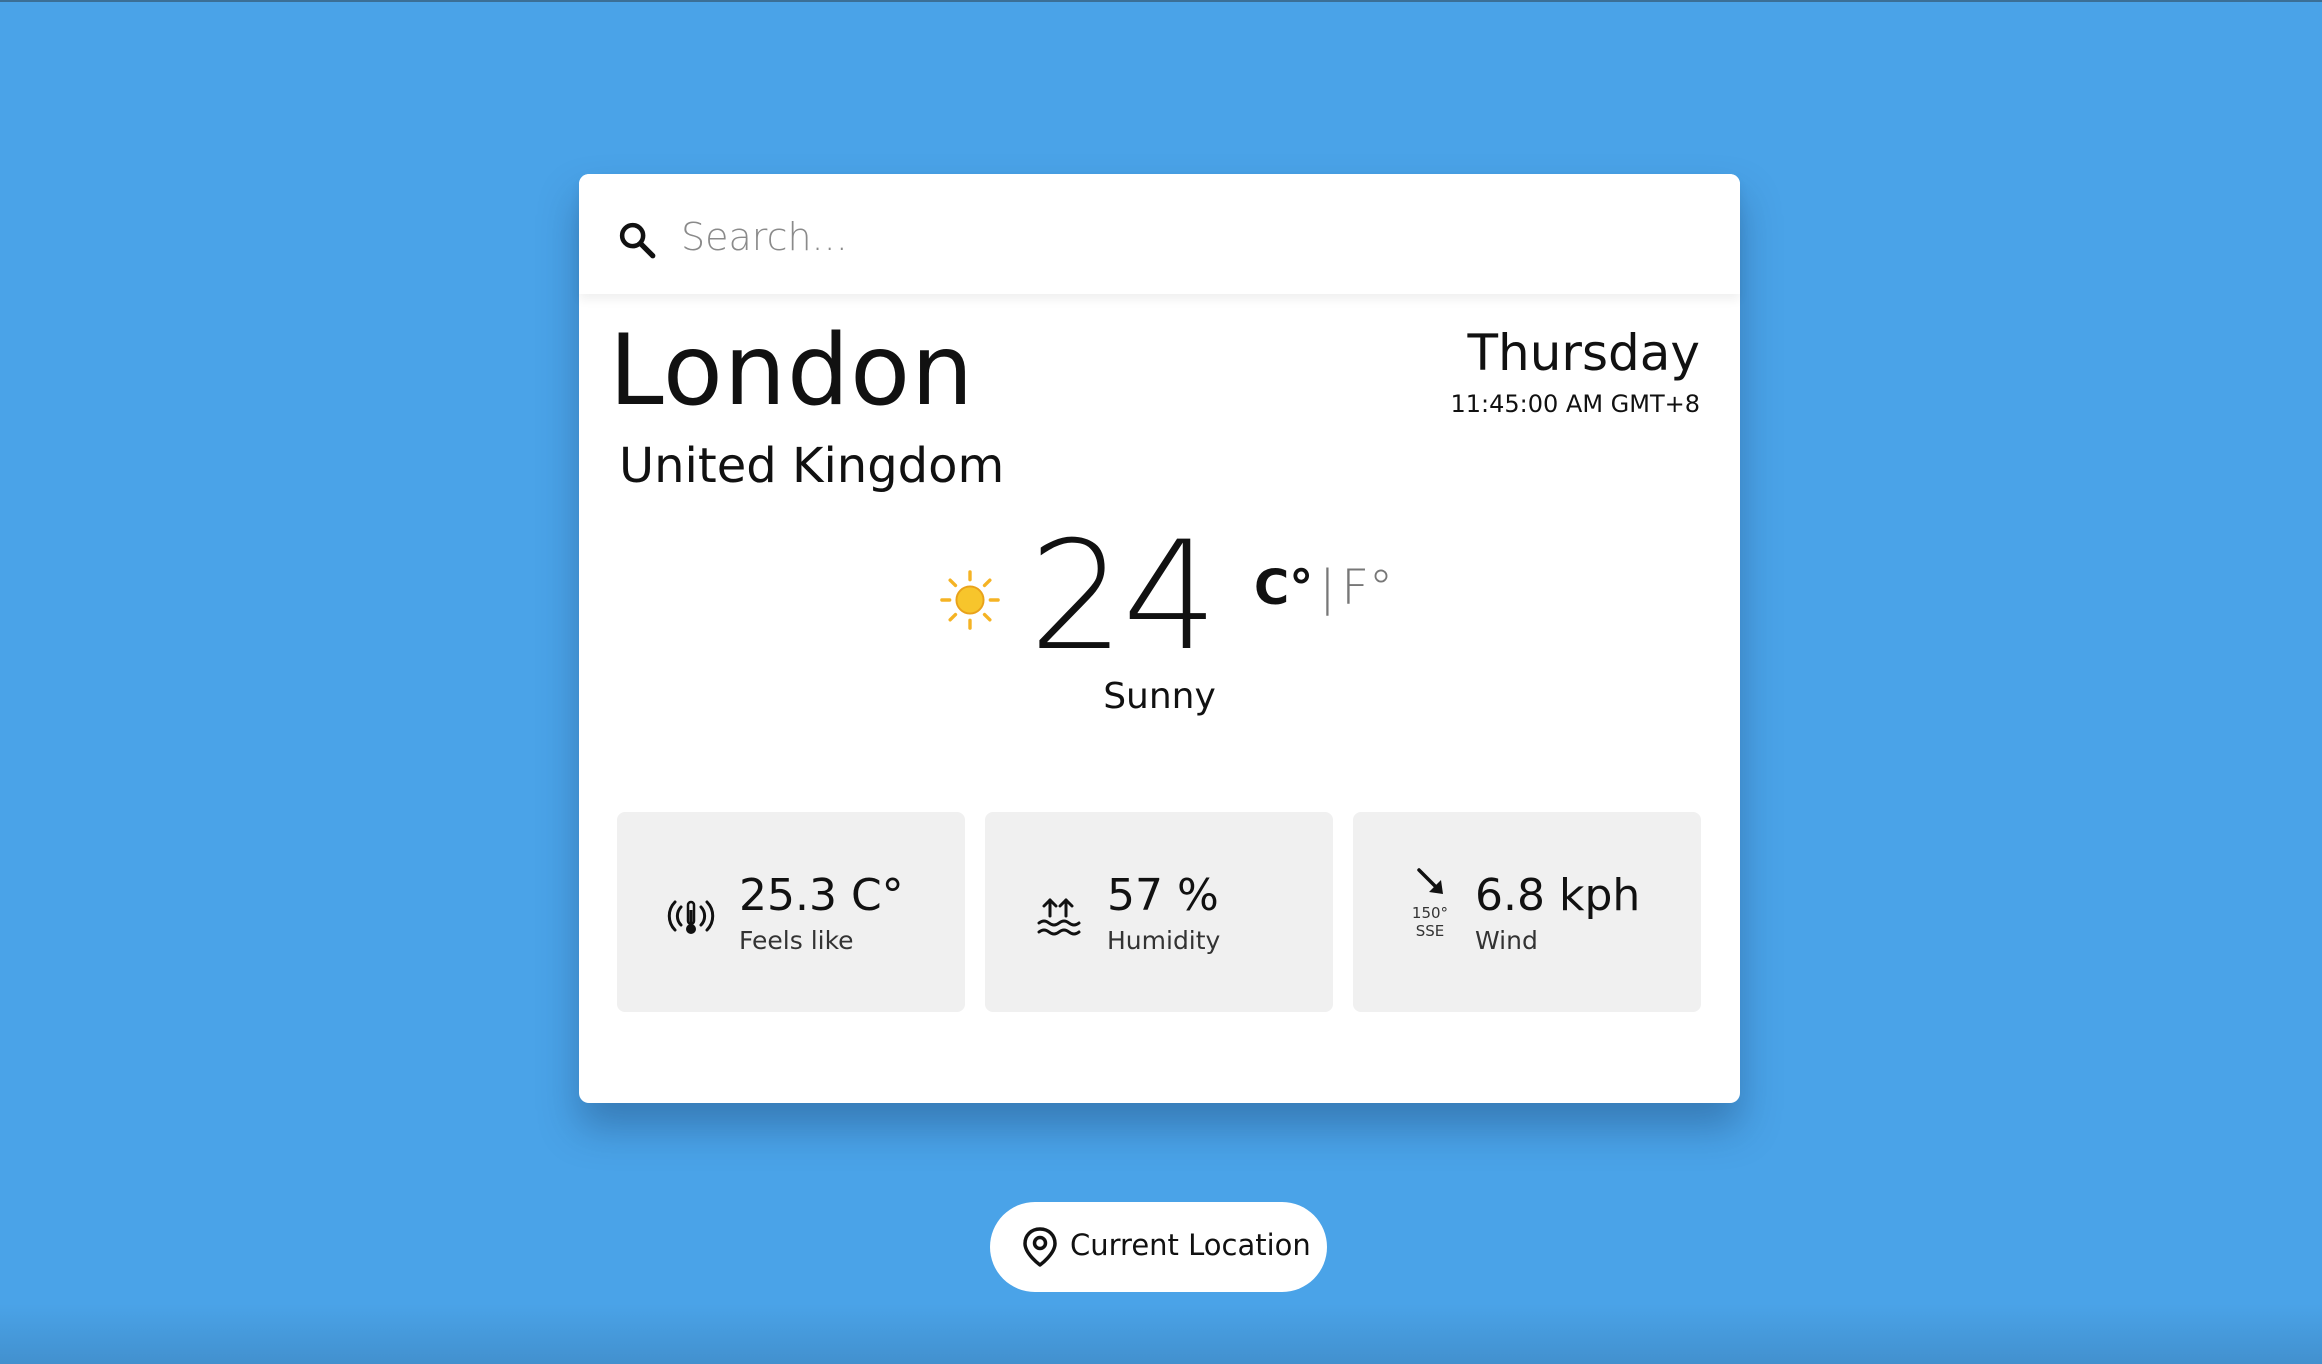  I want to click on local-time: 11:45:00 AM GMT+8, so click(1575, 404).